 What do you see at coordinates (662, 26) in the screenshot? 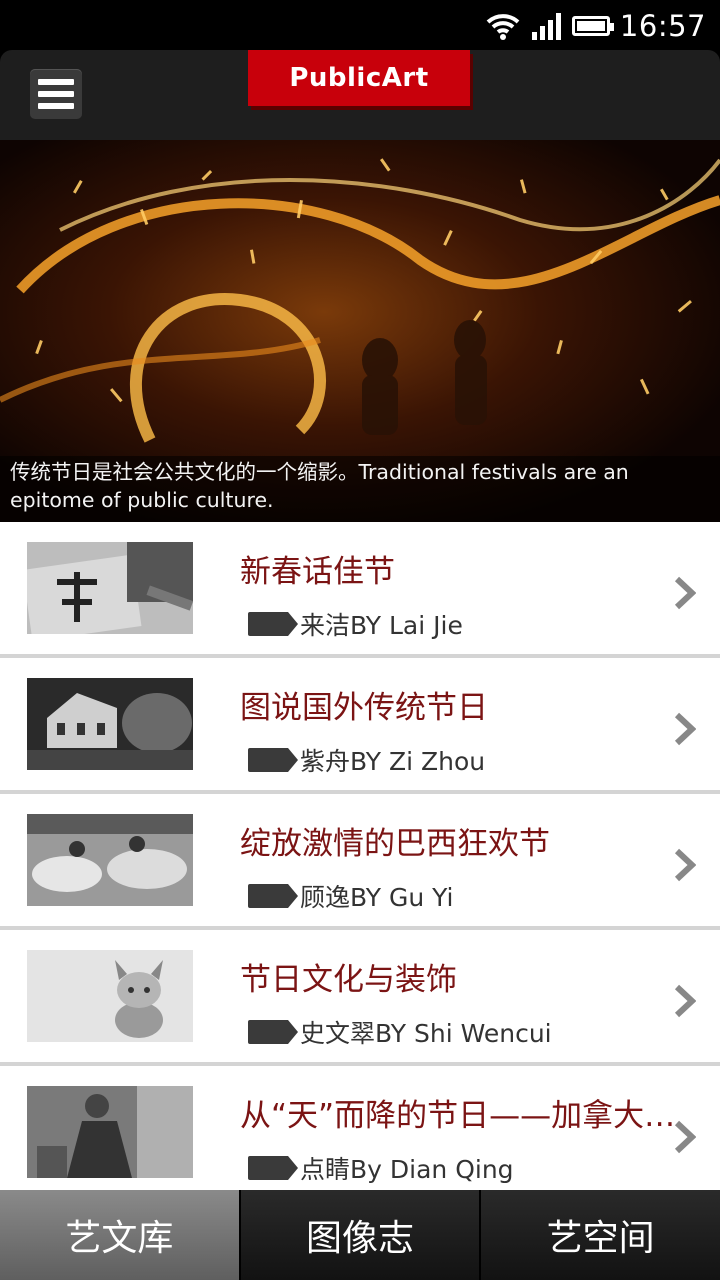
I see `status-time: 16:57` at bounding box center [662, 26].